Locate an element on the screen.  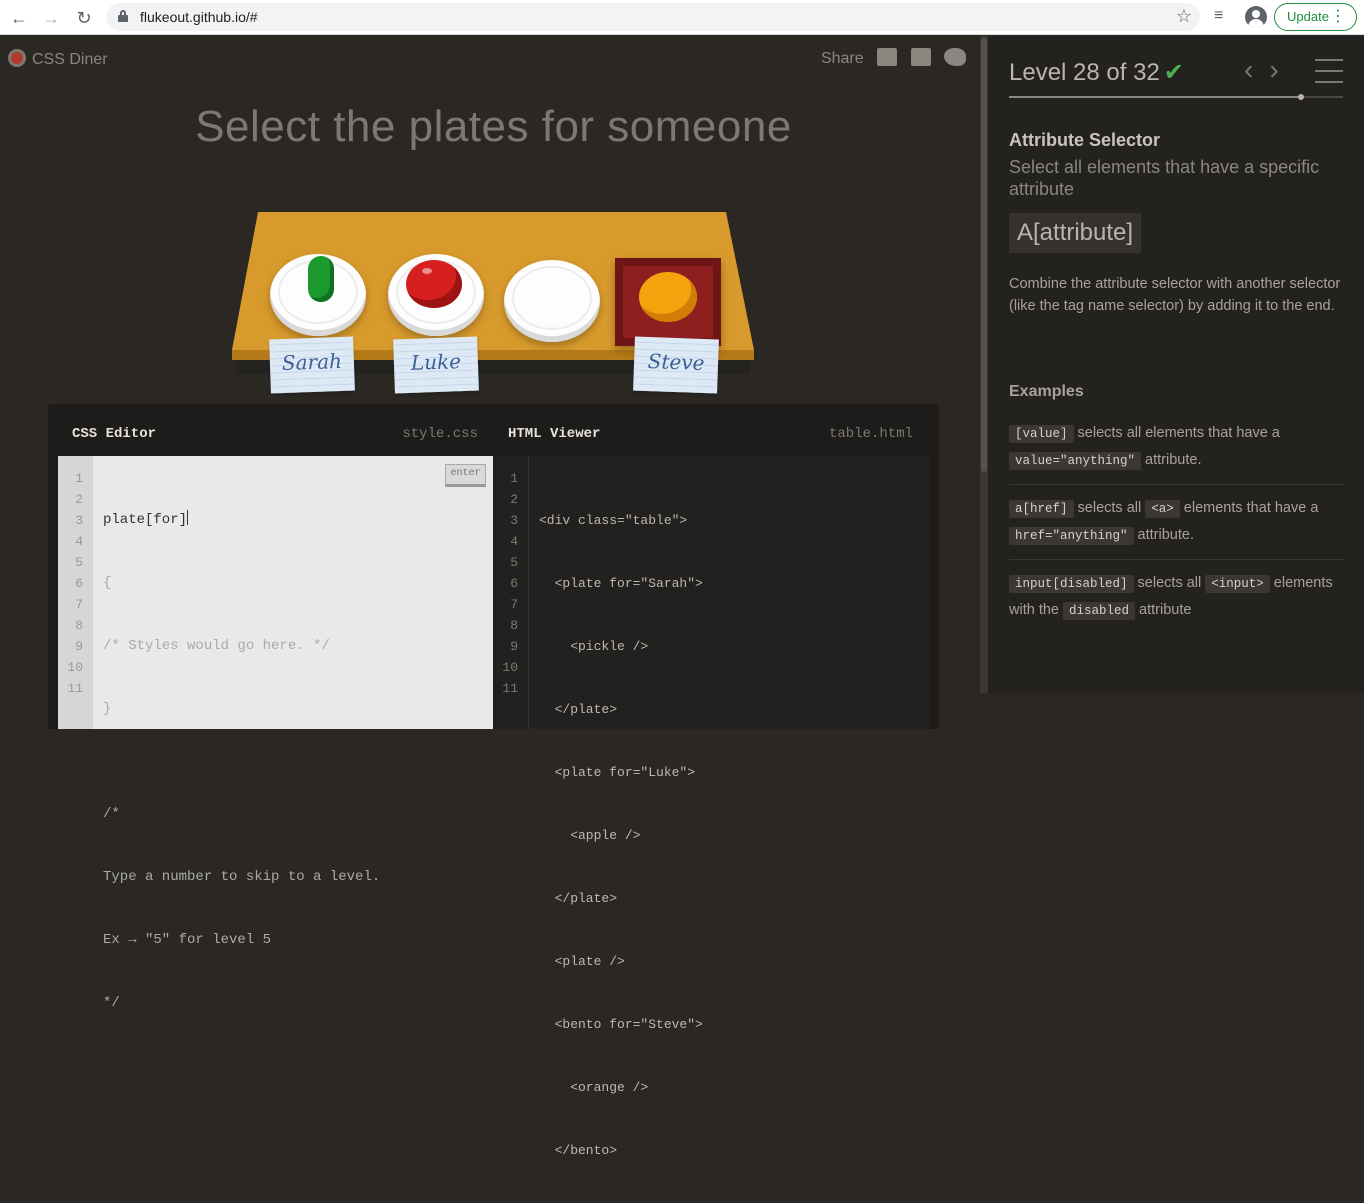
bookmark-star-icon: ☆ is located at coordinates (1184, 16).